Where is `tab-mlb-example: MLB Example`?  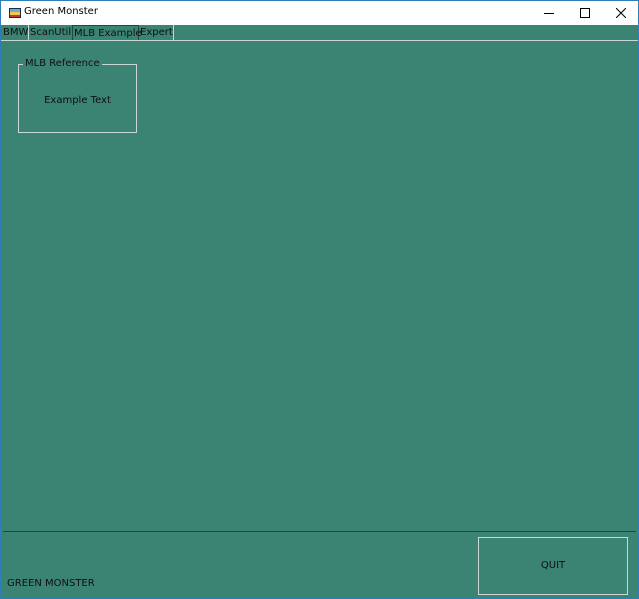 tab-mlb-example: MLB Example is located at coordinates (107, 32).